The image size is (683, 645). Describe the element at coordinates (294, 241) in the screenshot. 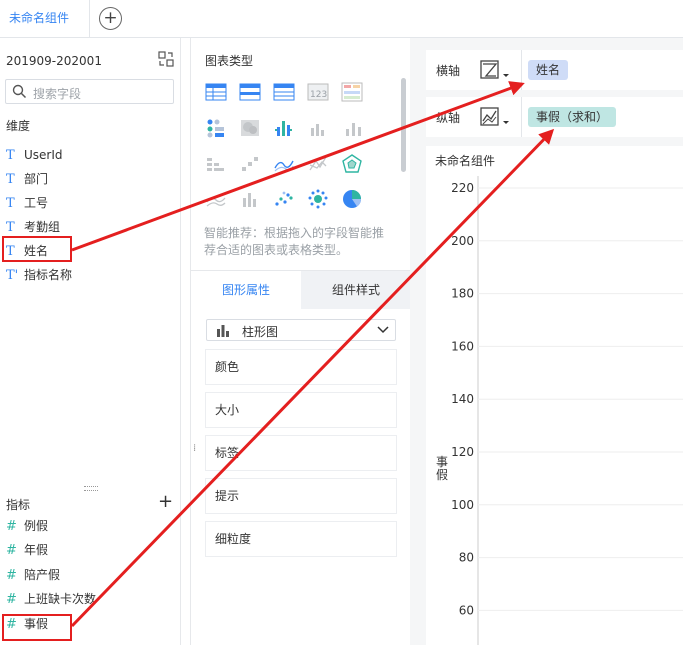

I see `recommendation-text: 智能推荐：根据拖入的字段智能推荐合适的图表或表格类型。` at that location.